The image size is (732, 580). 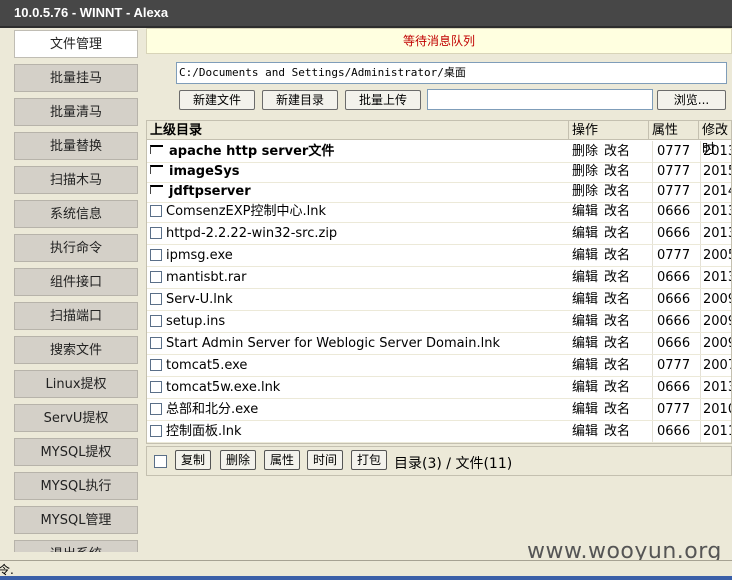 I want to click on sidebar-item-batch-clean: 批量清马, so click(x=76, y=112).